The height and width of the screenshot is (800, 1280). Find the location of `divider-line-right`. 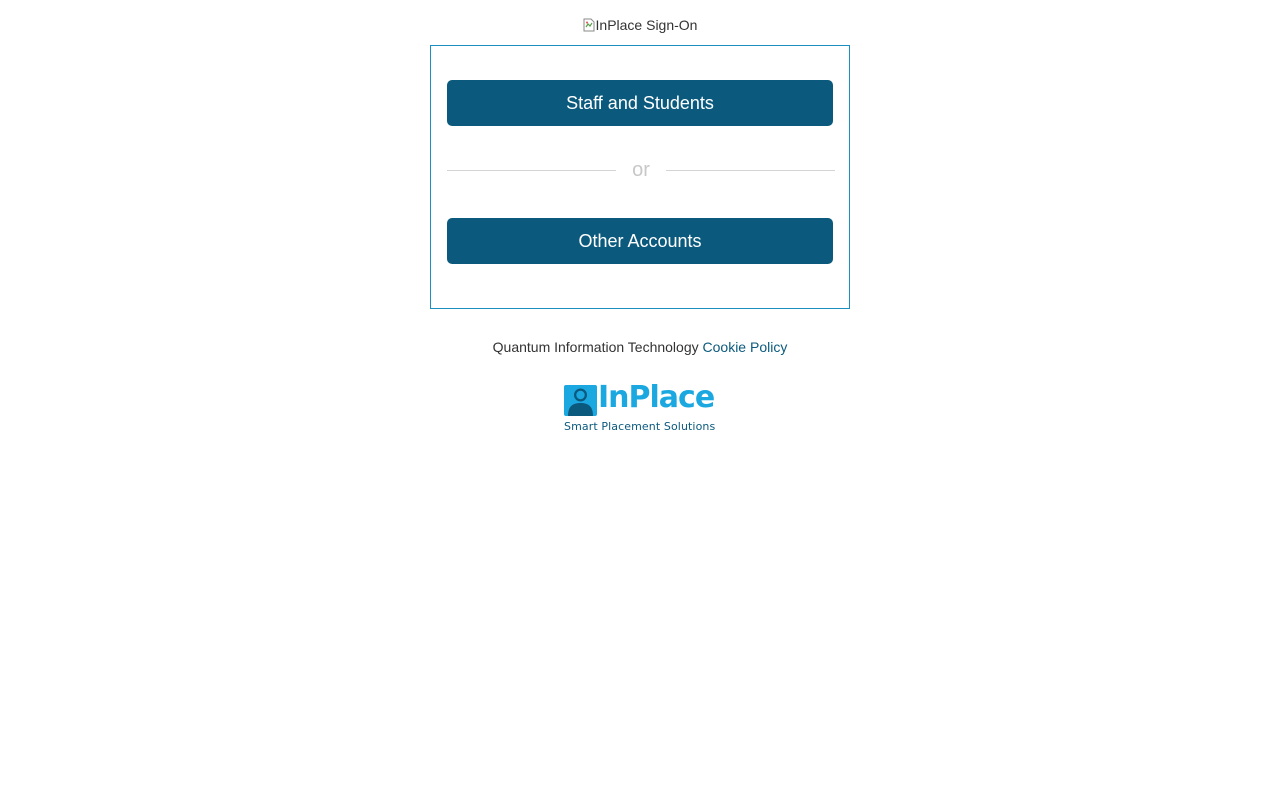

divider-line-right is located at coordinates (750, 170).